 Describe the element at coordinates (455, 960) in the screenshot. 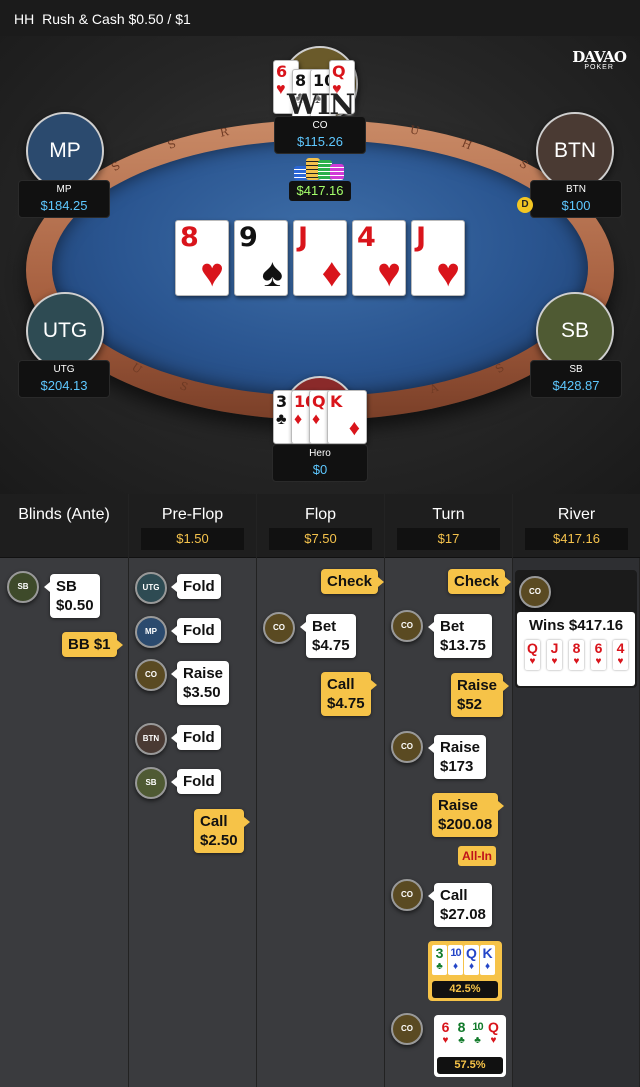

I see `mini-card: 10 ♦` at that location.